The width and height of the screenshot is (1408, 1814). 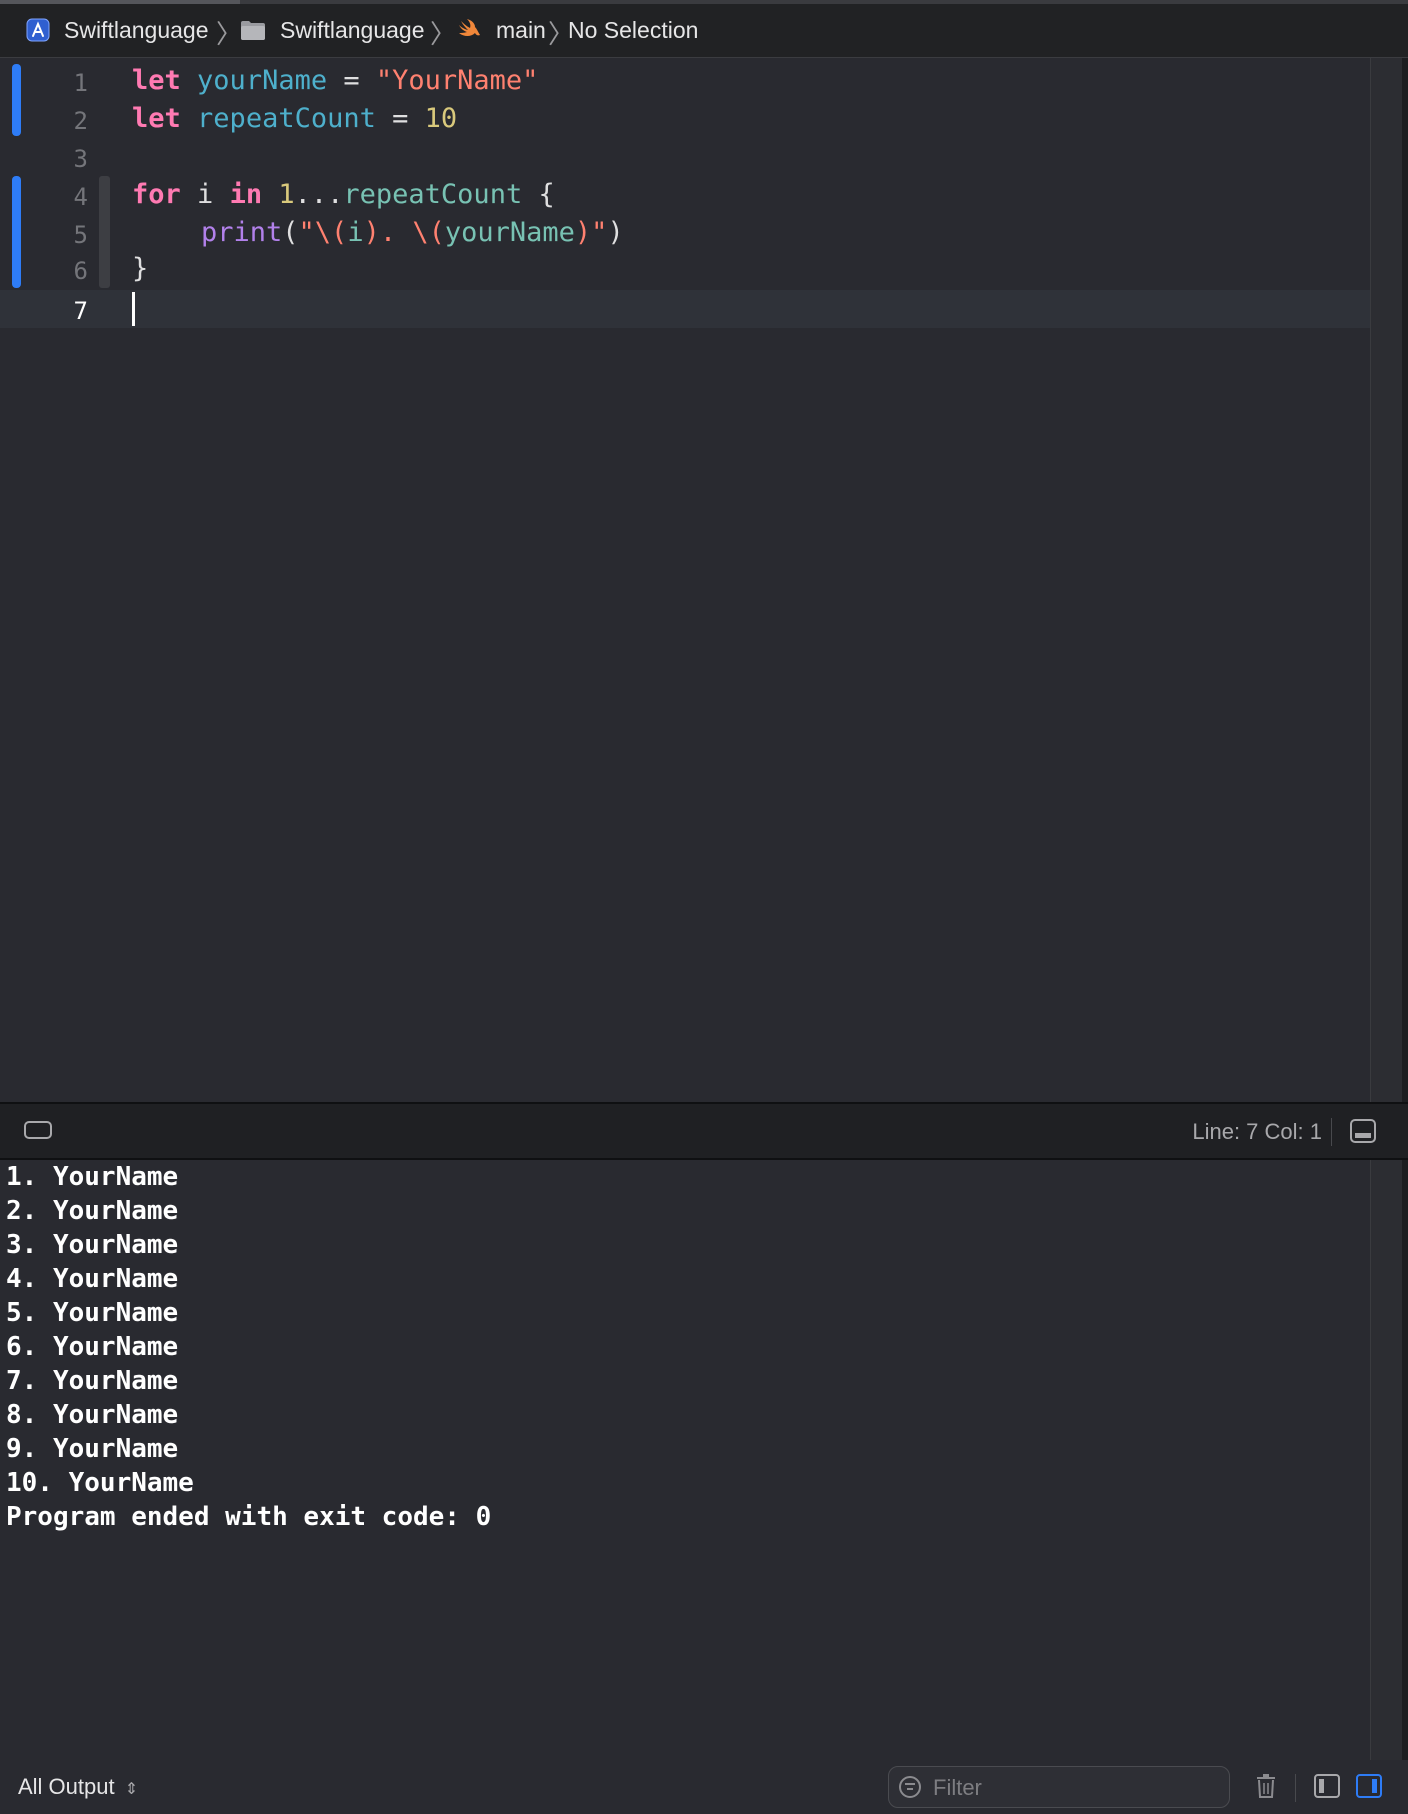 What do you see at coordinates (246, 194) in the screenshot?
I see `keyword-token: in` at bounding box center [246, 194].